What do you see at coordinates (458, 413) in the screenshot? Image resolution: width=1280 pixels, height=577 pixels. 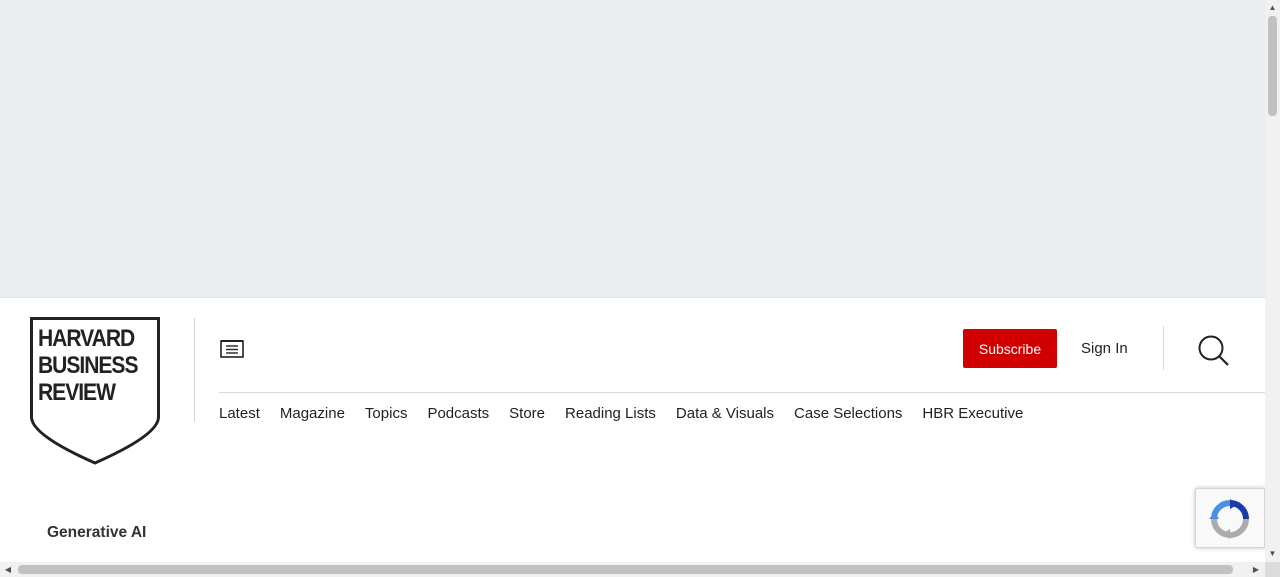 I see `nav-item-podcasts: Podcasts` at bounding box center [458, 413].